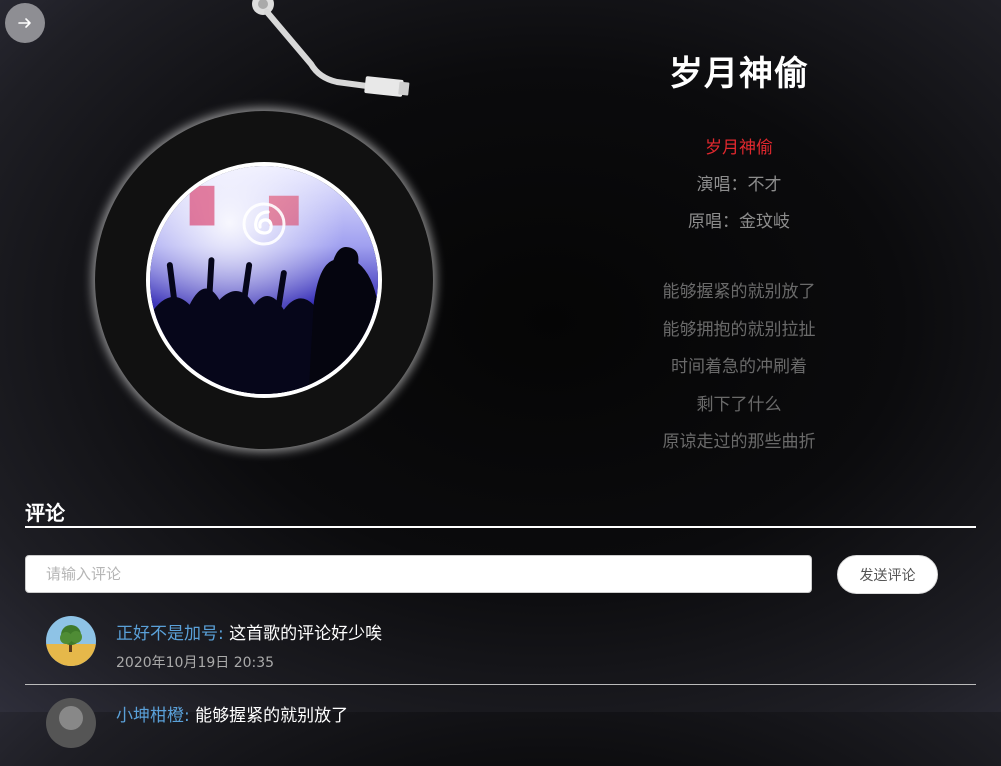  Describe the element at coordinates (739, 292) in the screenshot. I see `lyric-line: 能够握紧的就别放了` at that location.